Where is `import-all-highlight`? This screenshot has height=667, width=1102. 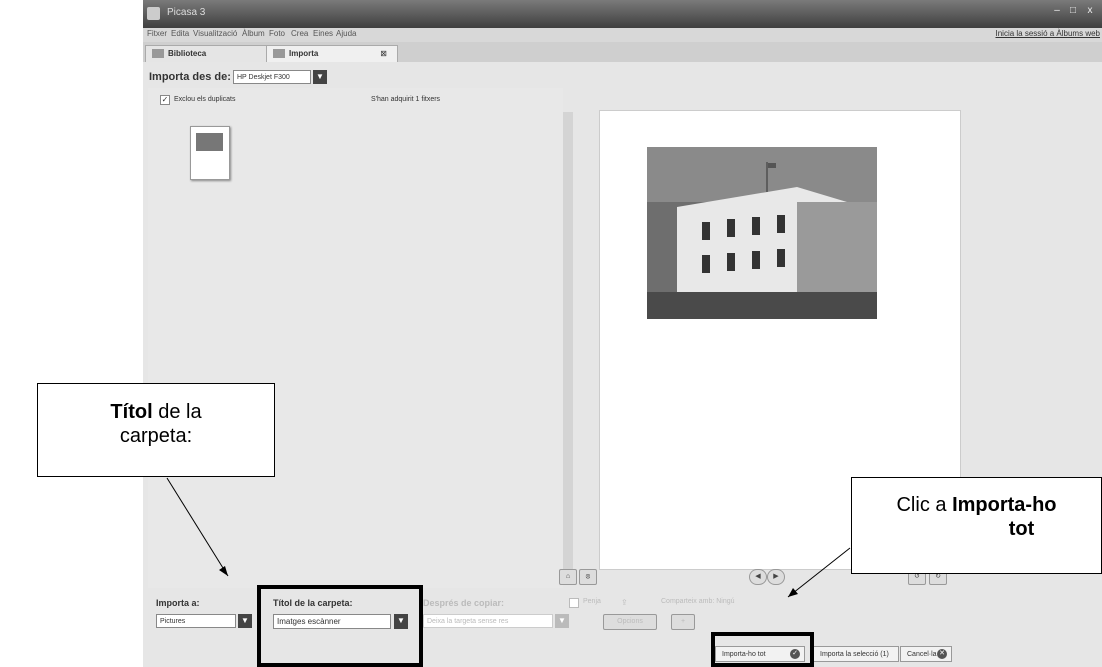
import-all-highlight is located at coordinates (762, 649).